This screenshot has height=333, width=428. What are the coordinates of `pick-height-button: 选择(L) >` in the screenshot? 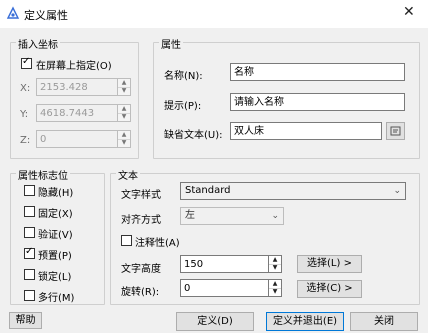 It's located at (329, 264).